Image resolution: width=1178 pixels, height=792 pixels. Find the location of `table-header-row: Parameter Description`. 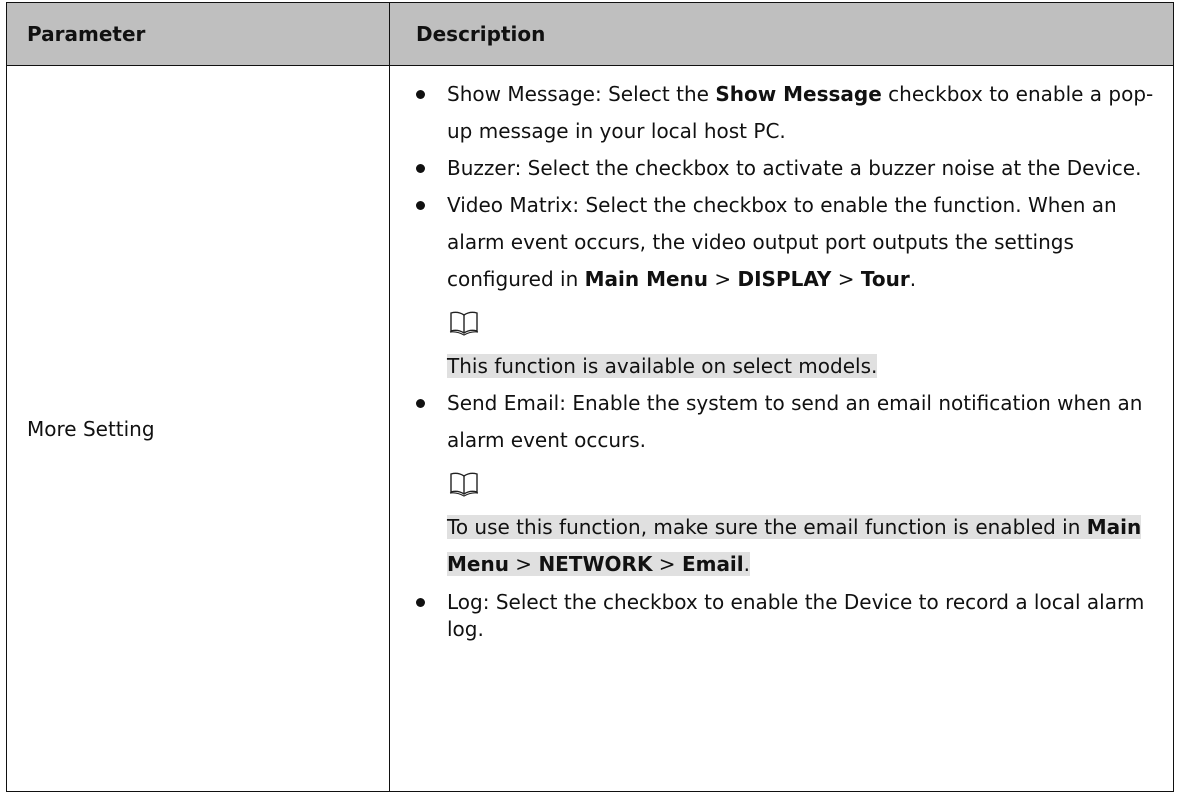

table-header-row: Parameter Description is located at coordinates (590, 34).